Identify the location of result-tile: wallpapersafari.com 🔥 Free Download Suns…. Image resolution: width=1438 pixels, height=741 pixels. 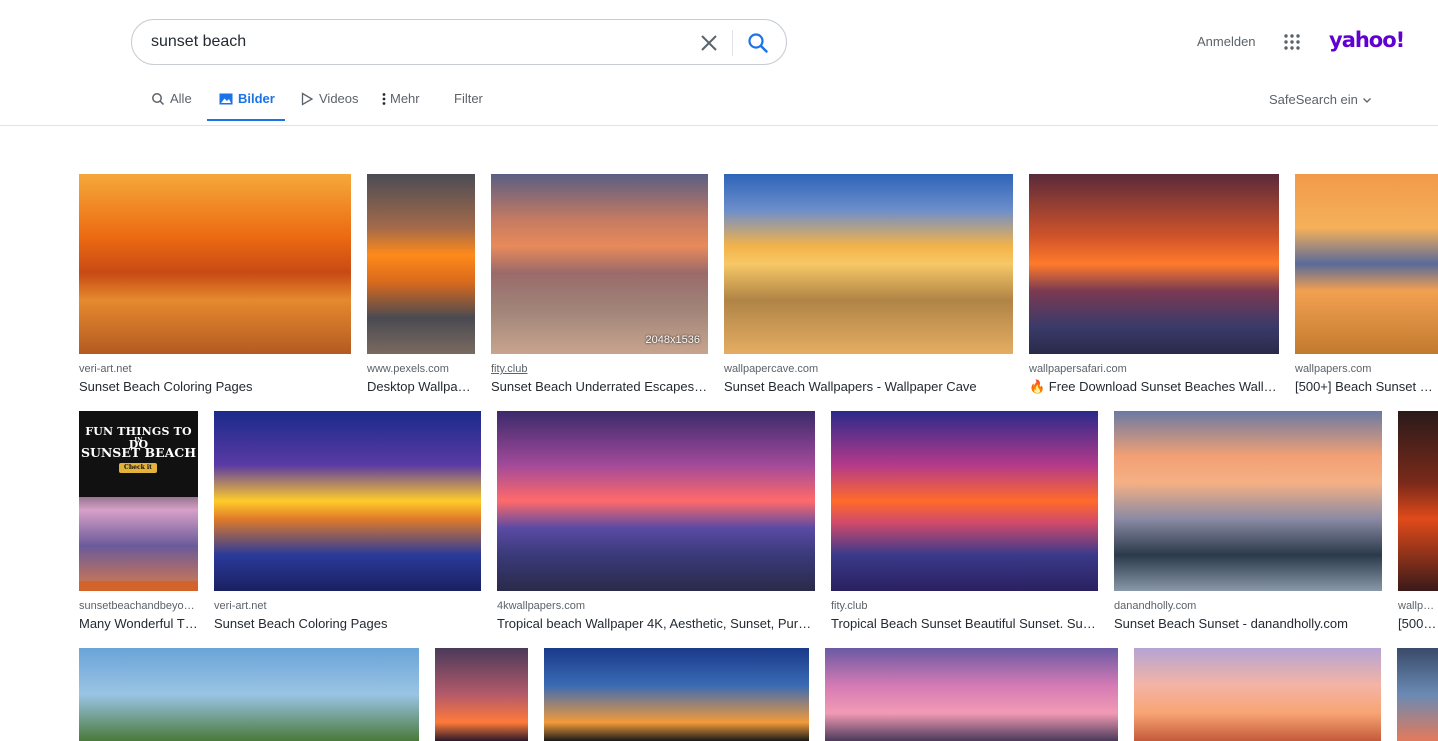
(1154, 284).